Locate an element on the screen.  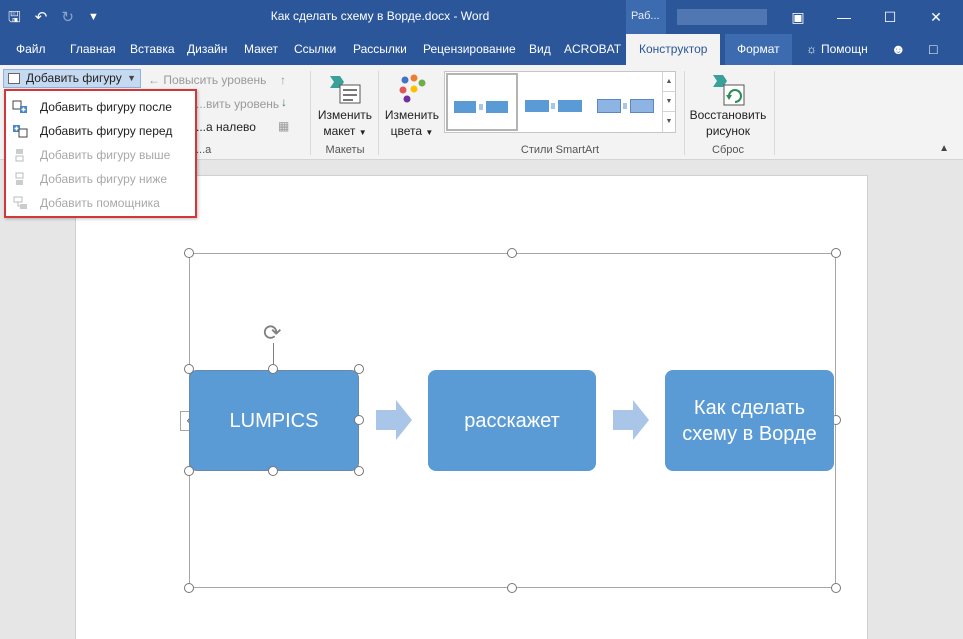
add-below-icon is located at coordinates (19, 178).